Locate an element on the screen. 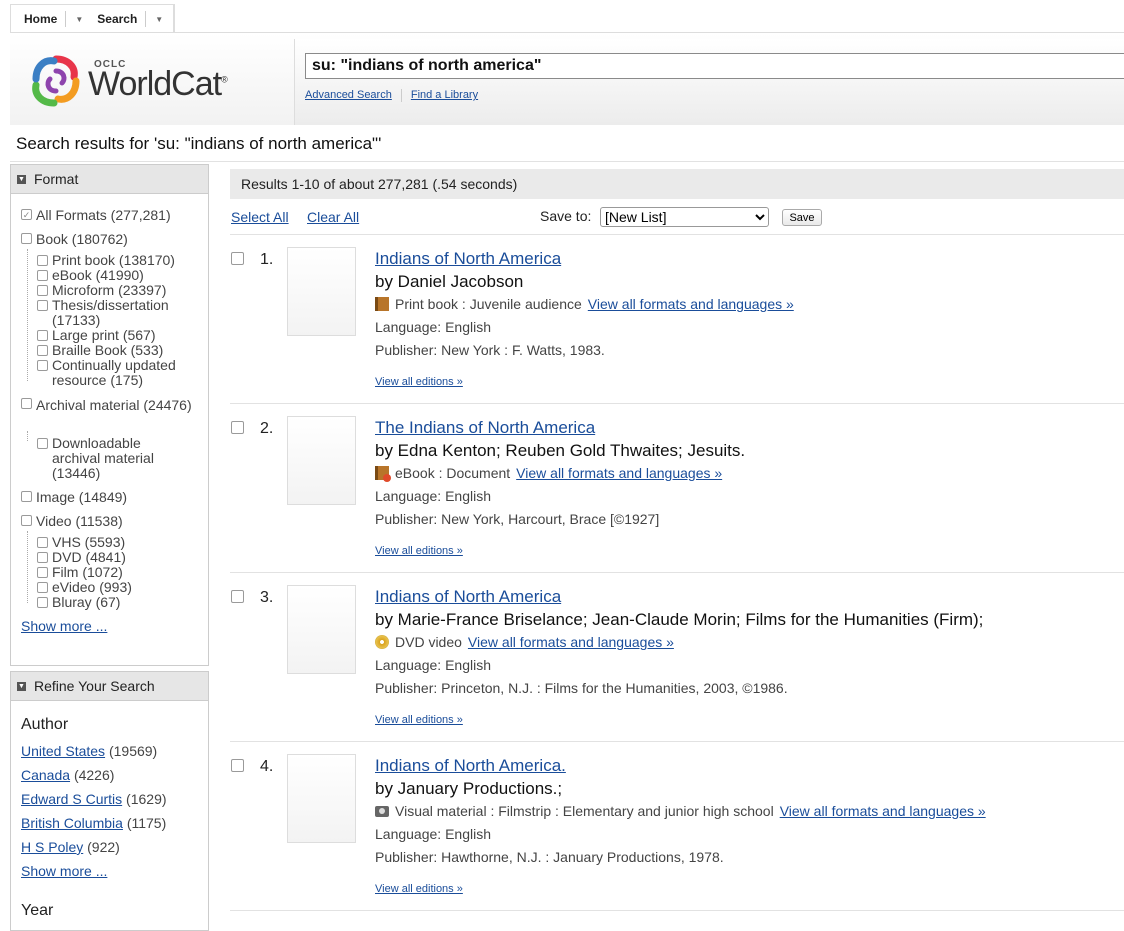 Image resolution: width=1124 pixels, height=931 pixels. format-facet-header: ▼ Format is located at coordinates (109, 179).